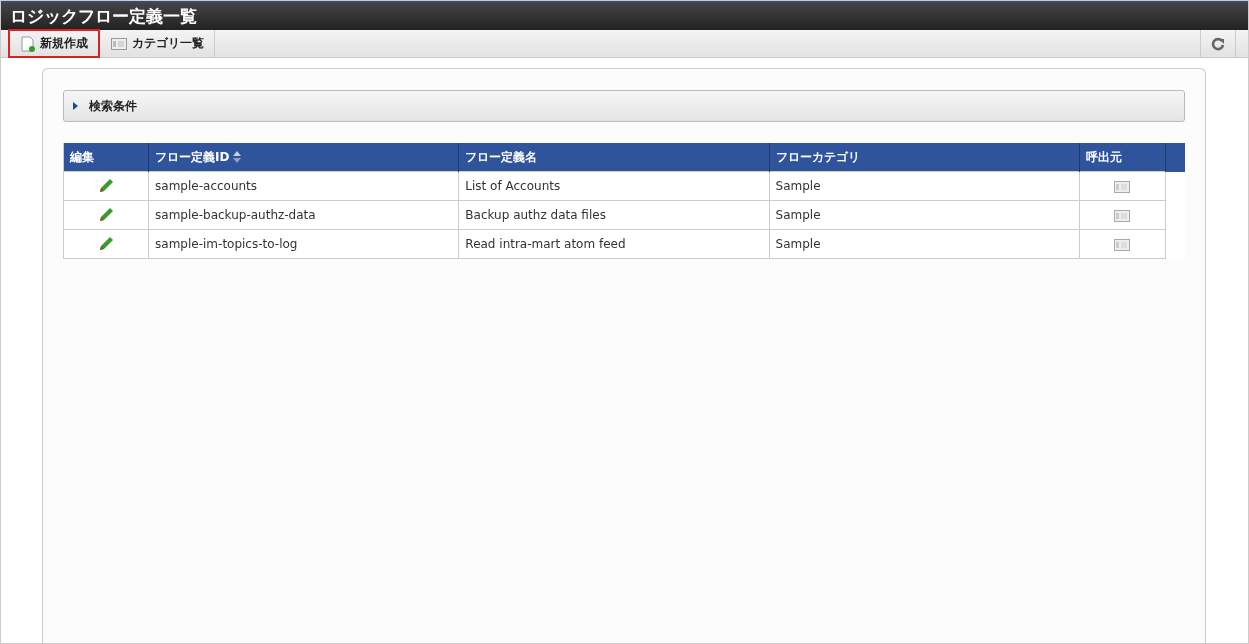 Image resolution: width=1249 pixels, height=644 pixels. I want to click on window-title: ロジックフロー定義一覧, so click(103, 16).